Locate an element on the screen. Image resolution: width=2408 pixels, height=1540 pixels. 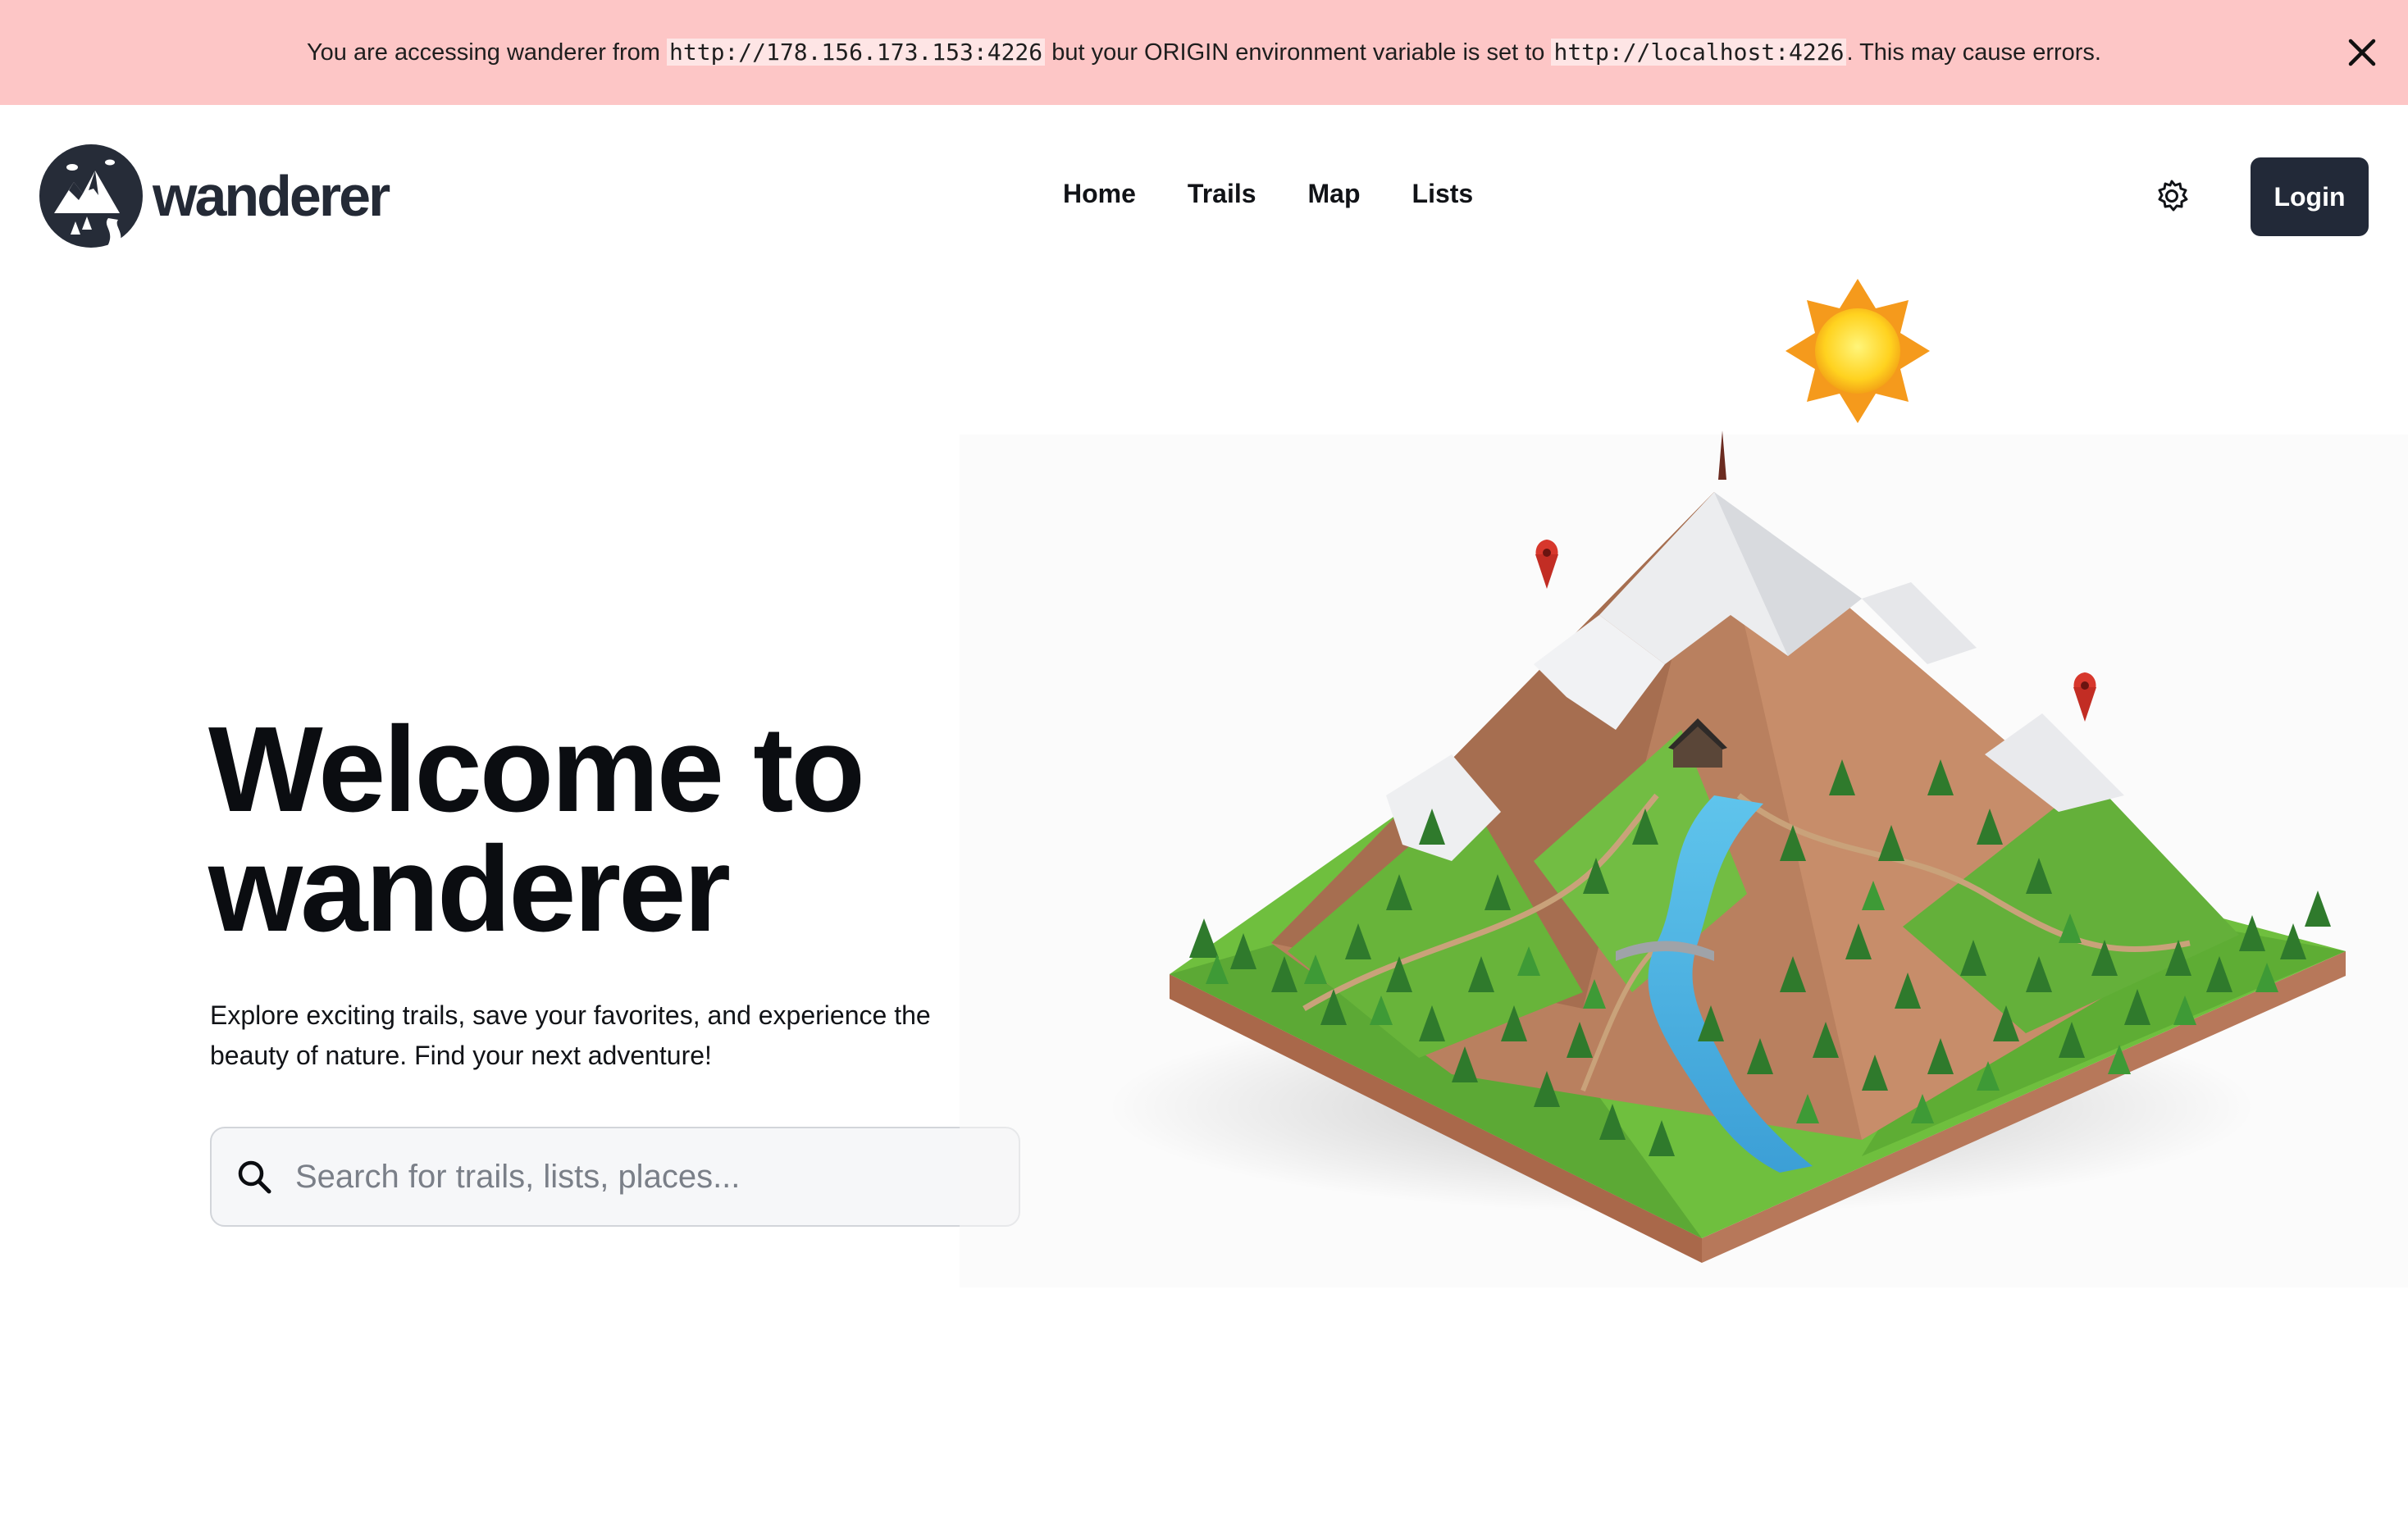
origin-url: http://localhost:4226 is located at coordinates (1699, 52).